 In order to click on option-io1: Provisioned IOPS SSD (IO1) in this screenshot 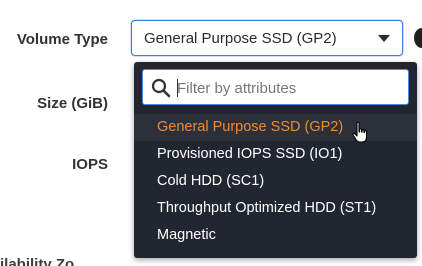, I will do `click(275, 154)`.